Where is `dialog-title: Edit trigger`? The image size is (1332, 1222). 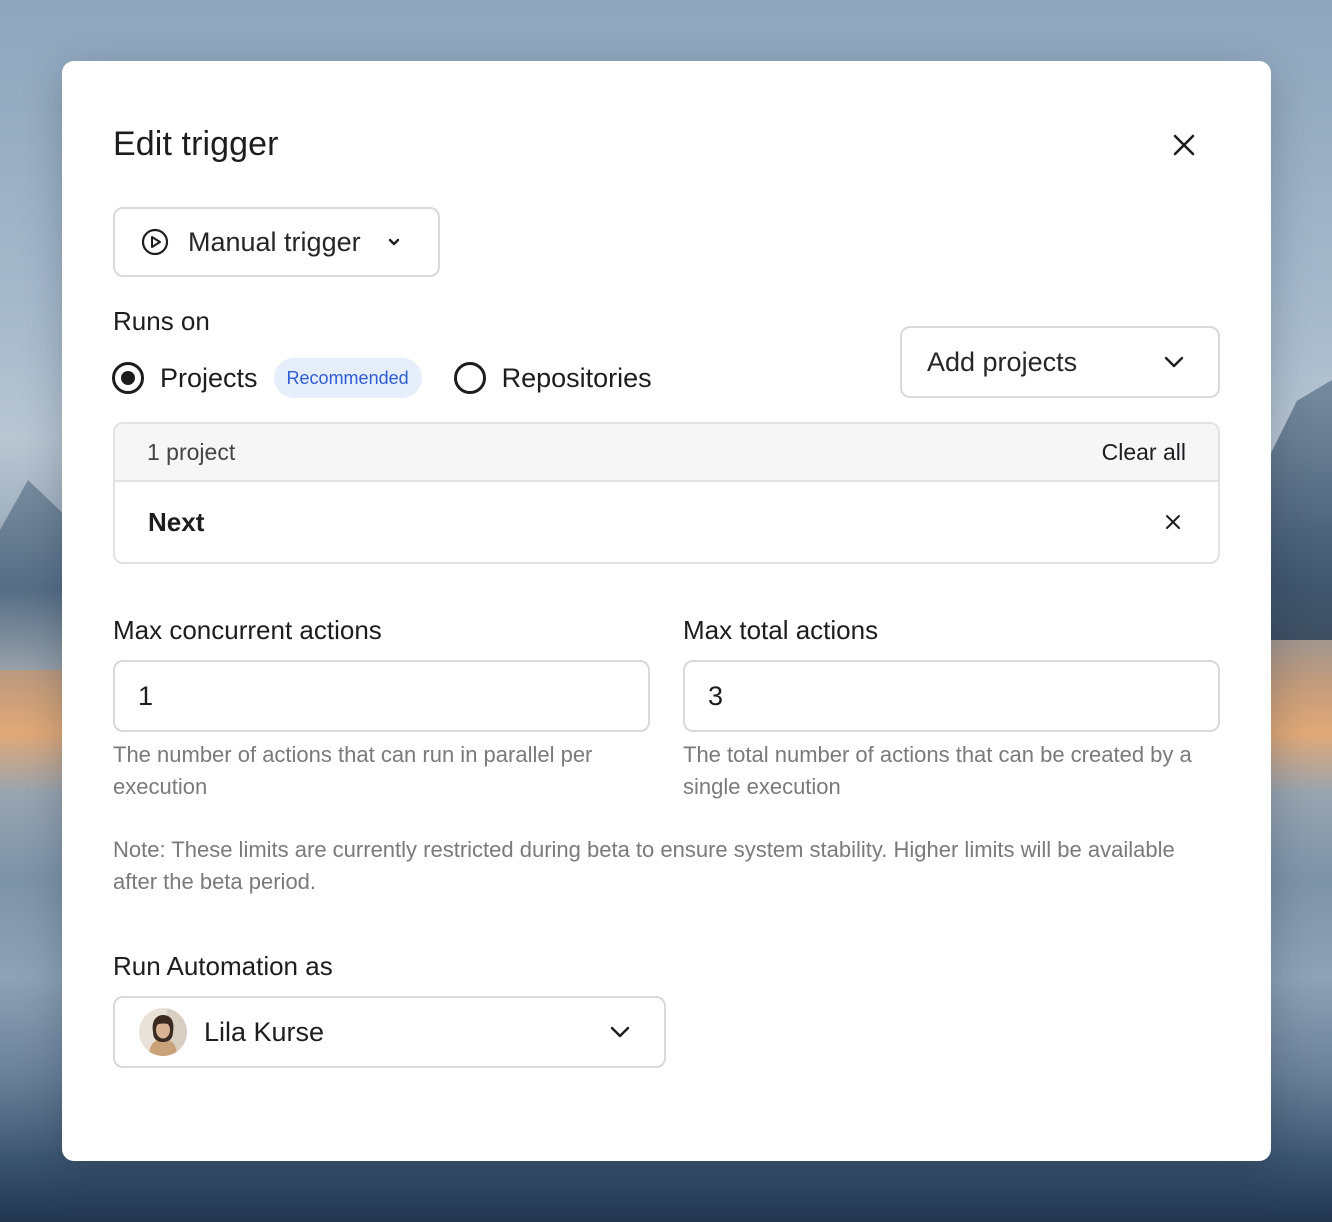
dialog-title: Edit trigger is located at coordinates (196, 144).